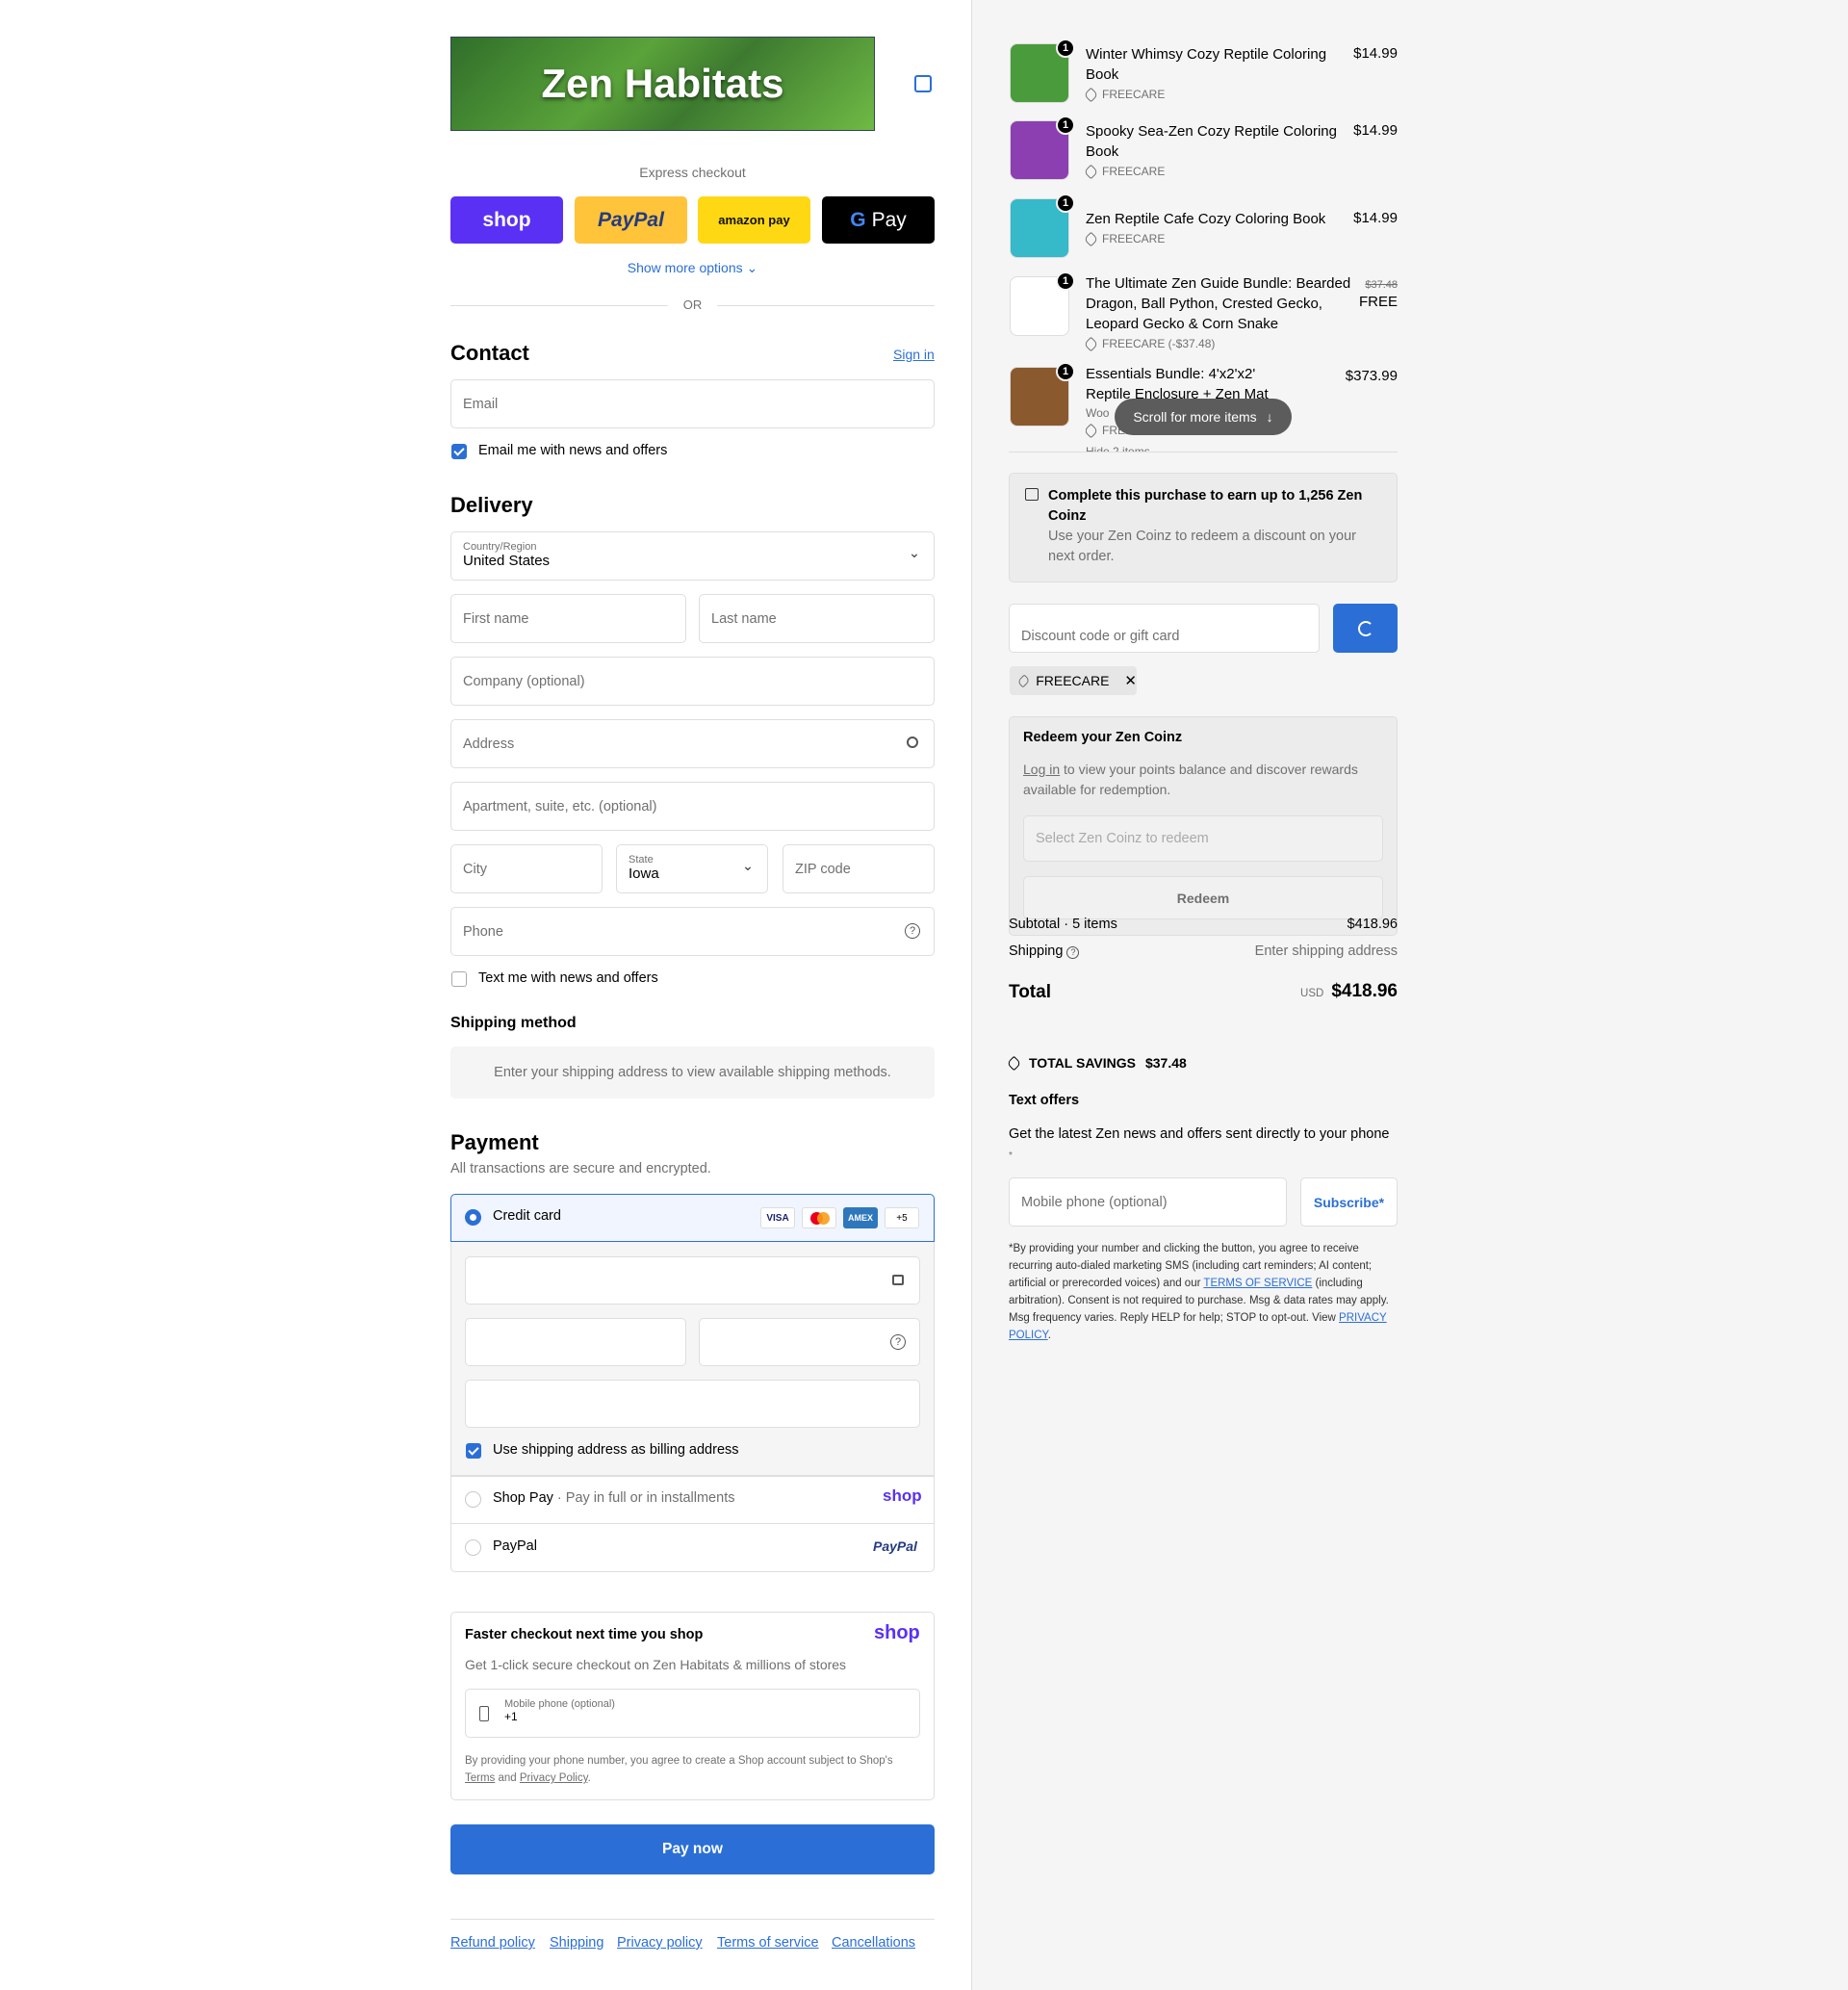  What do you see at coordinates (1130, 680) in the screenshot?
I see `remove-discount-icon: ✕` at bounding box center [1130, 680].